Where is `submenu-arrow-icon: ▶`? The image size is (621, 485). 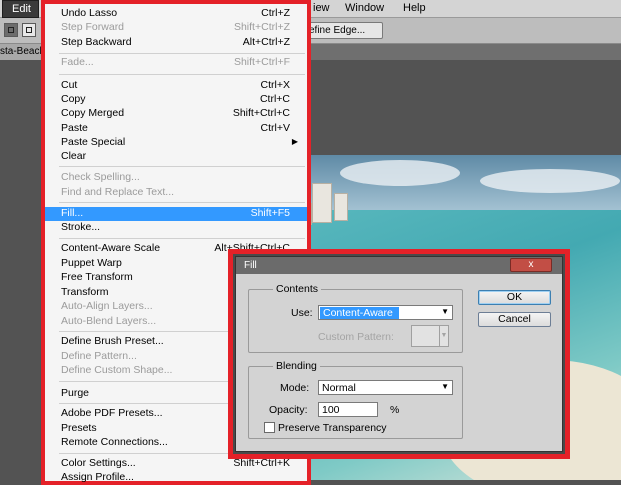
submenu-arrow-icon: ▶ is located at coordinates (294, 141).